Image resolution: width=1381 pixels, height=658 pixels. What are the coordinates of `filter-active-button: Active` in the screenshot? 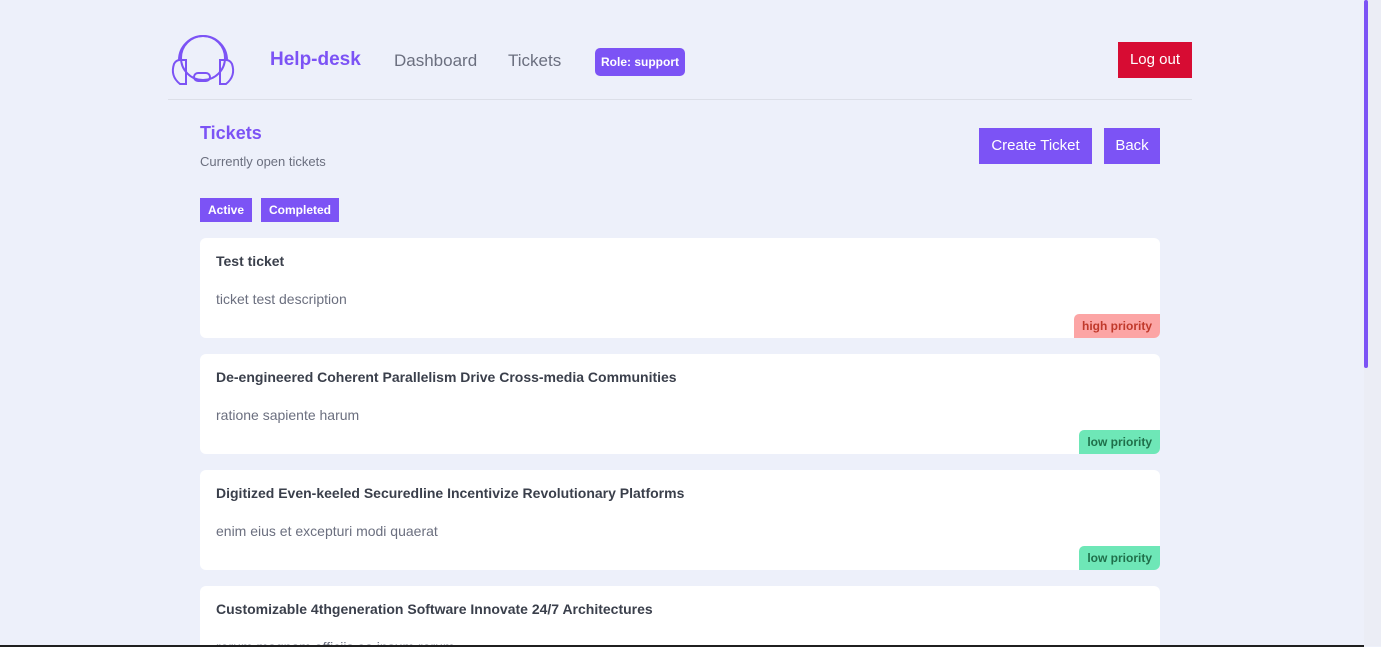 It's located at (226, 210).